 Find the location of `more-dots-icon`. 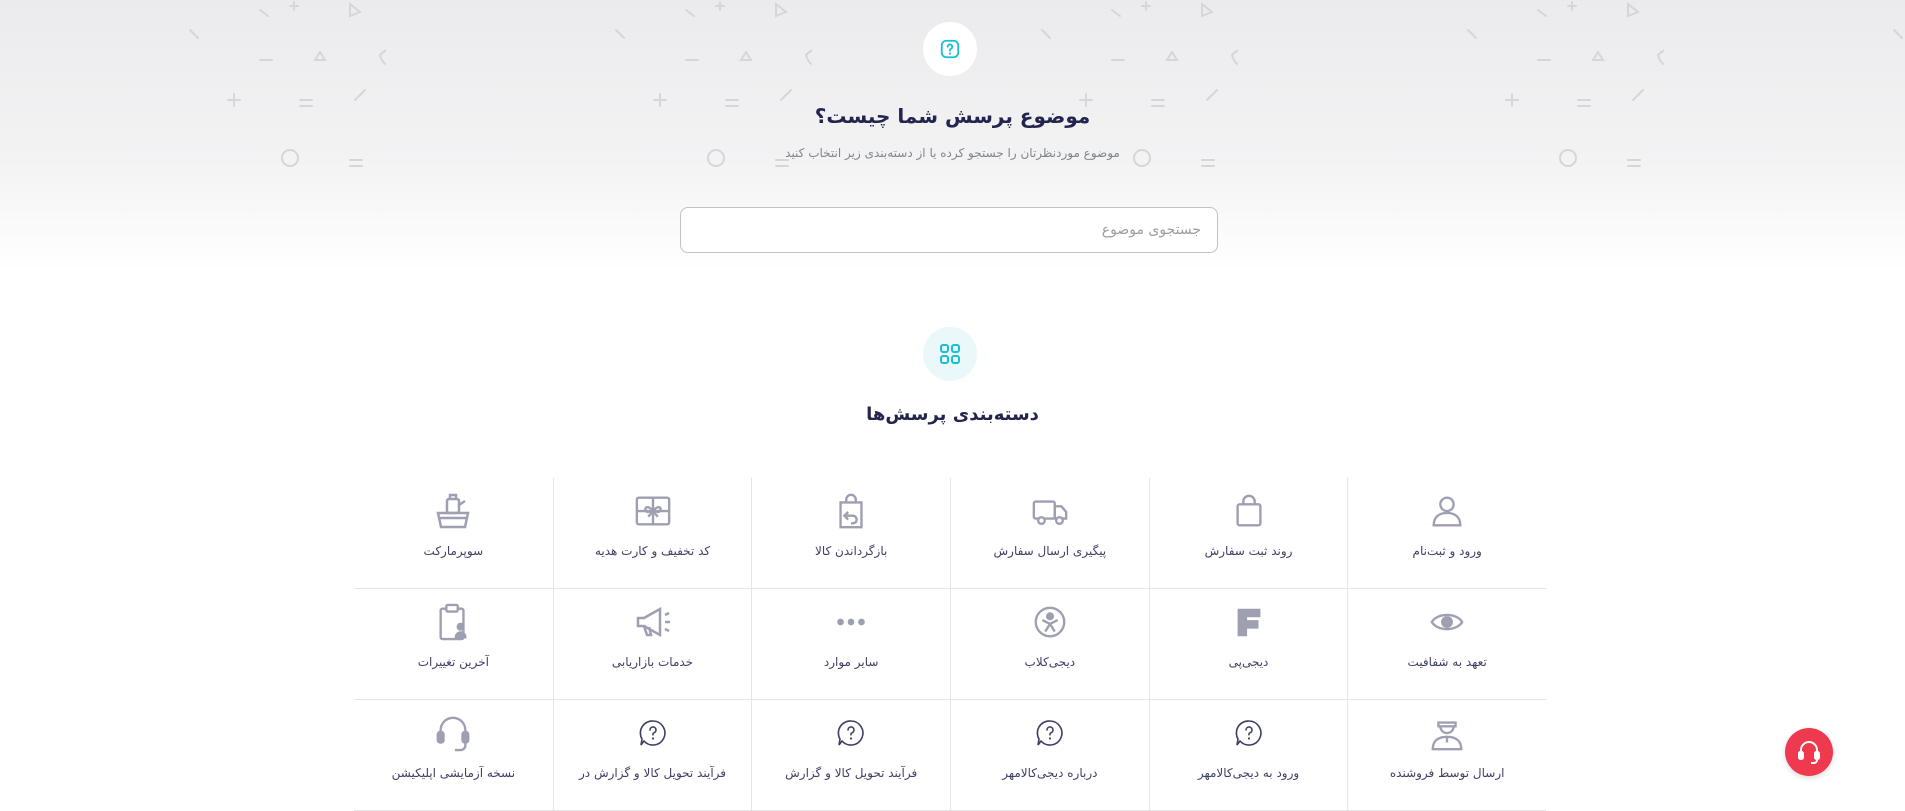

more-dots-icon is located at coordinates (851, 622).